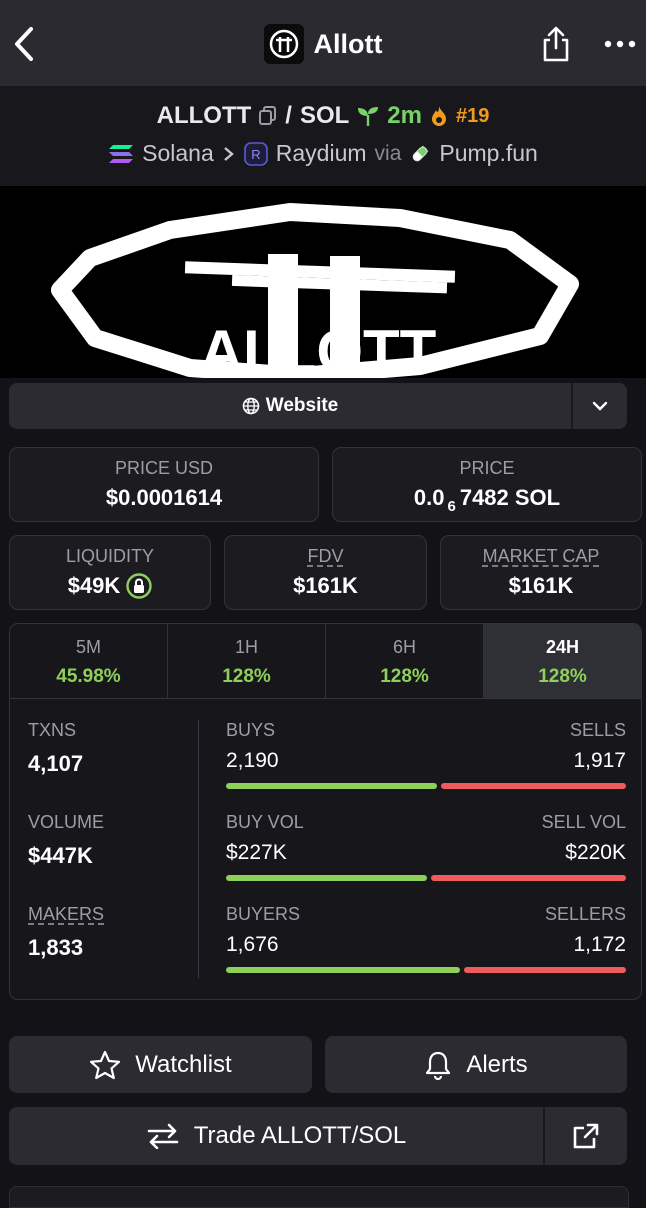 The image size is (646, 1208). What do you see at coordinates (488, 153) in the screenshot?
I see `launchpad-name: Pump.fun` at bounding box center [488, 153].